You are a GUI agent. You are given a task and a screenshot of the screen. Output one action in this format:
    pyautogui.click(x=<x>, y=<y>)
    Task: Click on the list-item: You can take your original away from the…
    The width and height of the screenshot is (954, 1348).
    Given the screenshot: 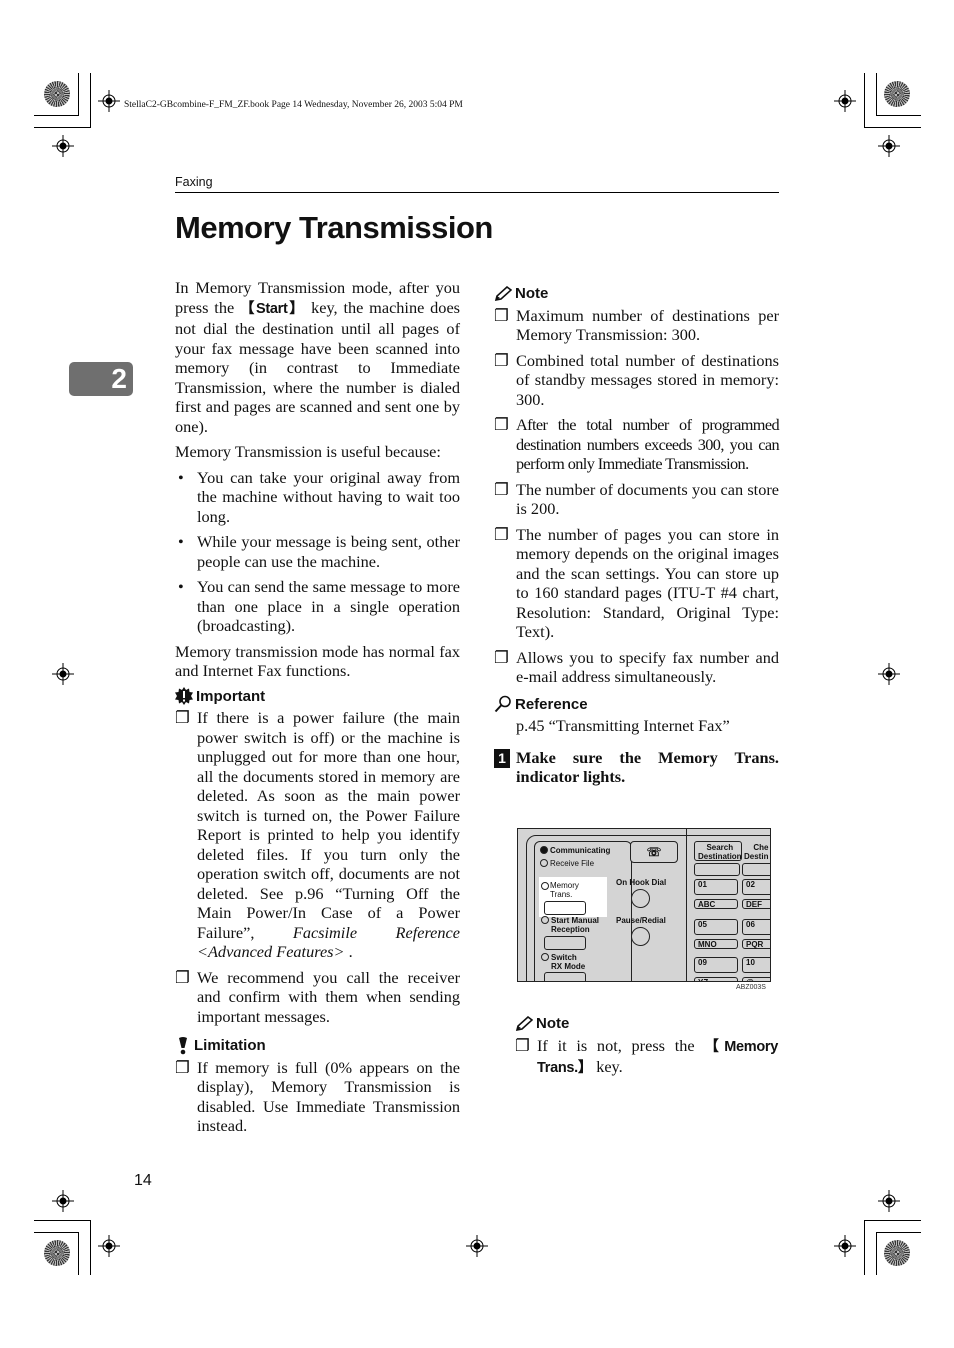 What is the action you would take?
    pyautogui.click(x=317, y=497)
    